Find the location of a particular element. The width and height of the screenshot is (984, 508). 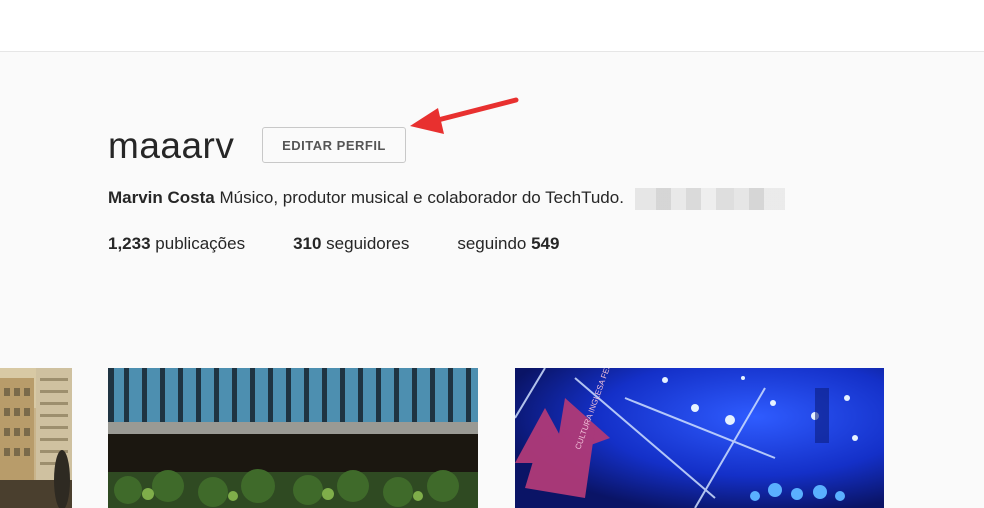

followers-count: 310 is located at coordinates (307, 243).